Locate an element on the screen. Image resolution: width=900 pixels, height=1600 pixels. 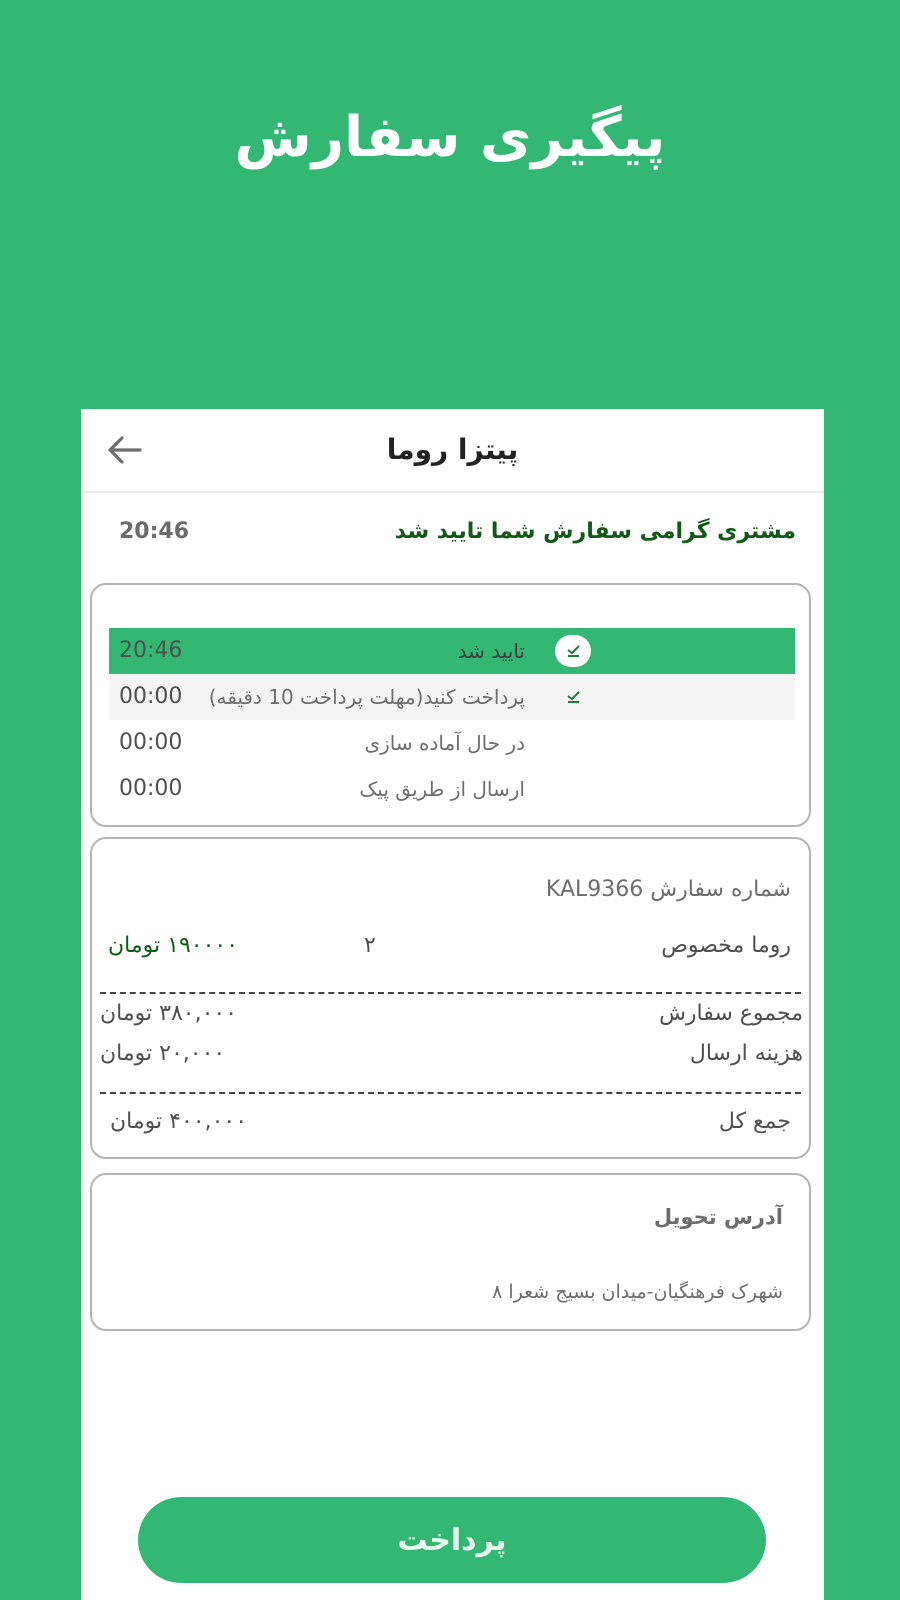
order-total-label: مجموع سفارش is located at coordinates (731, 1013).